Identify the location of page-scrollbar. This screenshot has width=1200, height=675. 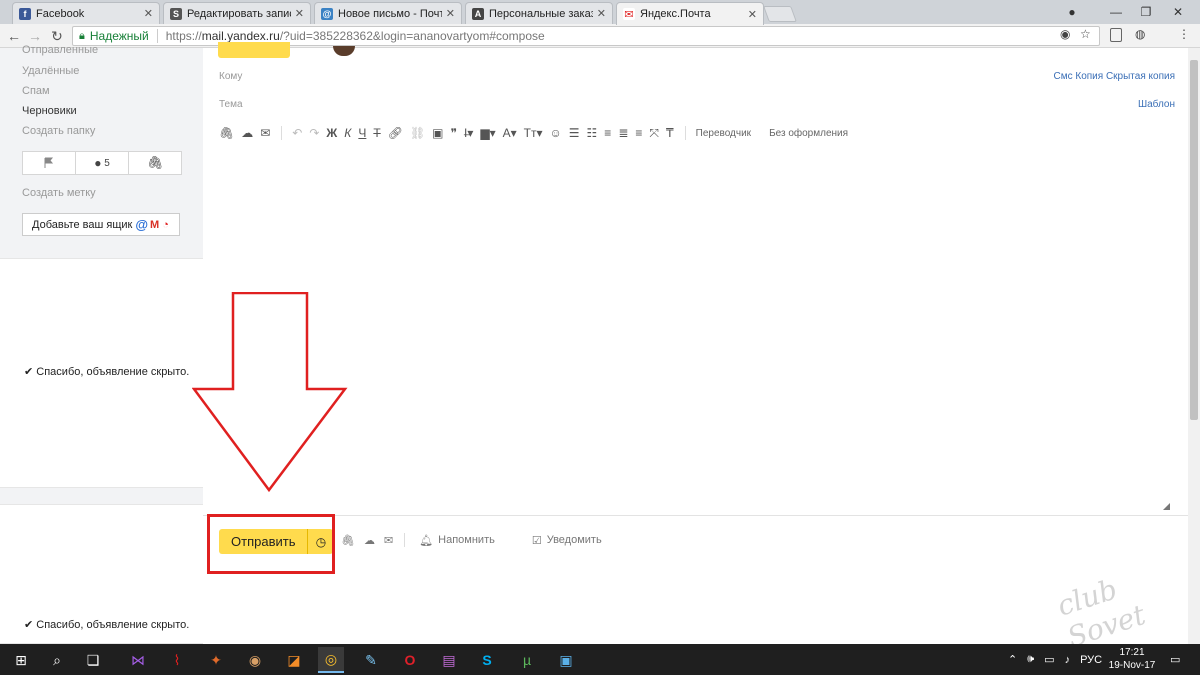
(1194, 346).